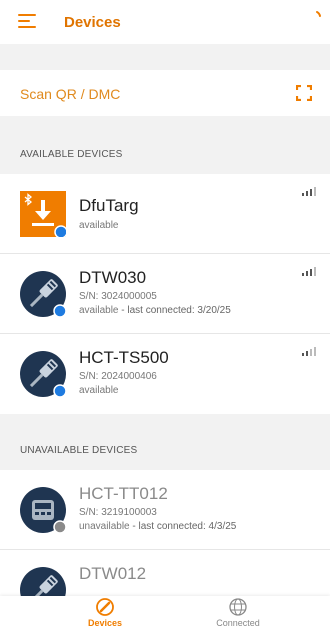 This screenshot has width=330, height=626. Describe the element at coordinates (113, 573) in the screenshot. I see `device-name: DTW012` at that location.